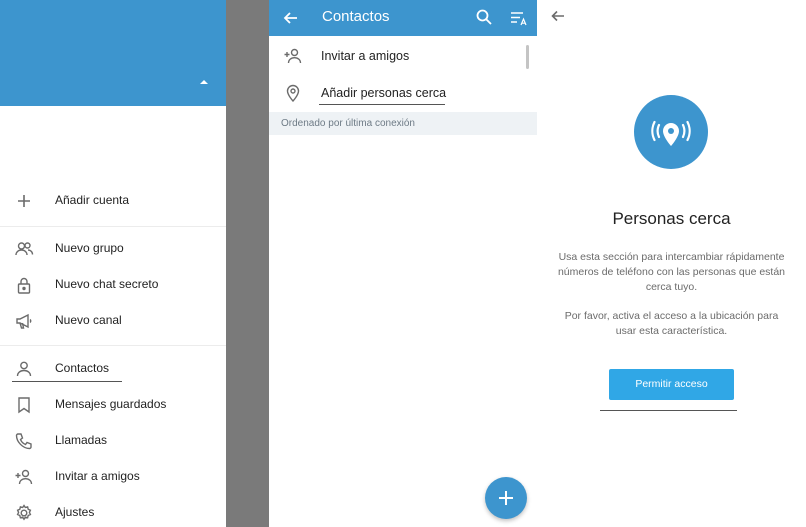 Image resolution: width=806 pixels, height=527 pixels. I want to click on account-toggle-caret-icon, so click(204, 82).